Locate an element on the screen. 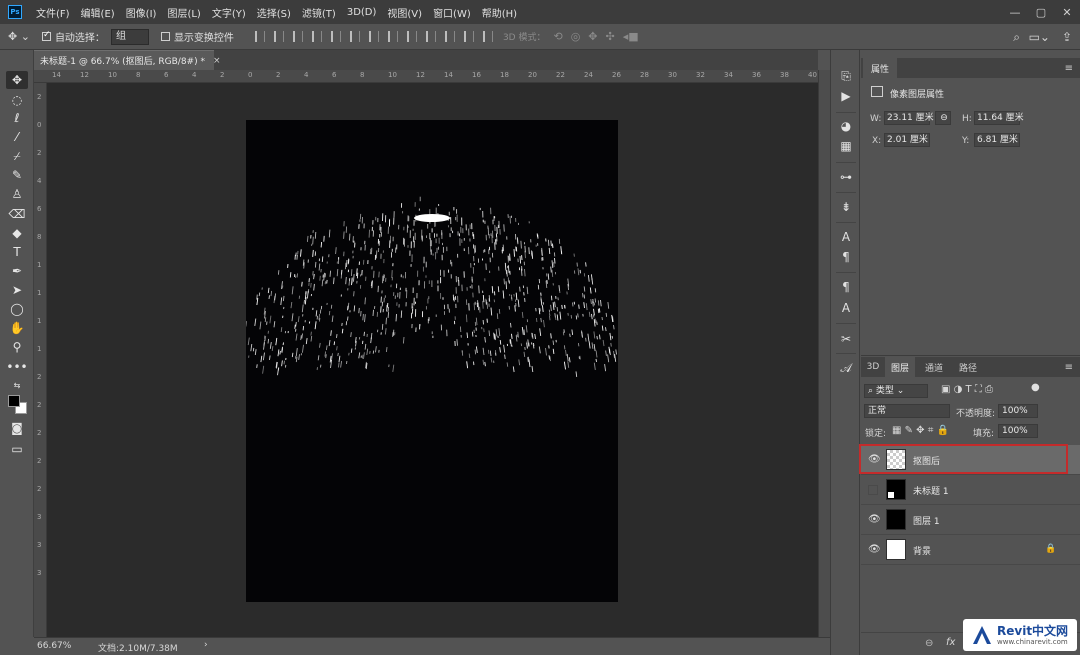 The height and width of the screenshot is (655, 1080). libraries-panel-icon: ⇟ is located at coordinates (846, 207).